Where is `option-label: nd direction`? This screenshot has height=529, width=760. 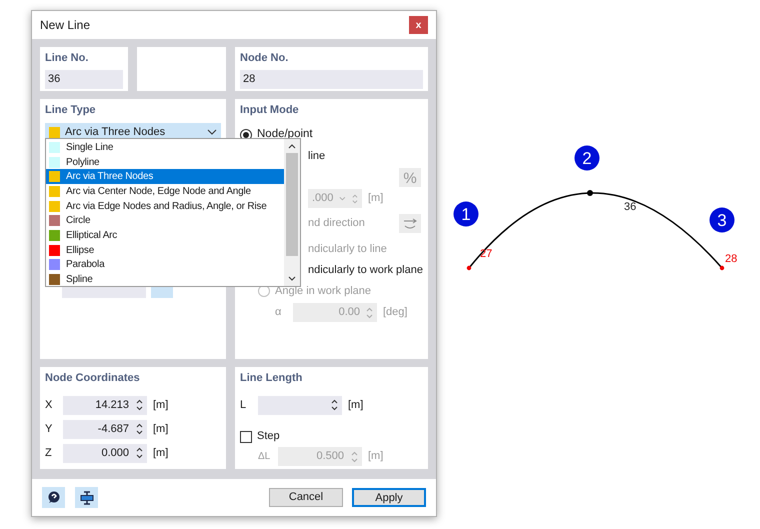 option-label: nd direction is located at coordinates (336, 224).